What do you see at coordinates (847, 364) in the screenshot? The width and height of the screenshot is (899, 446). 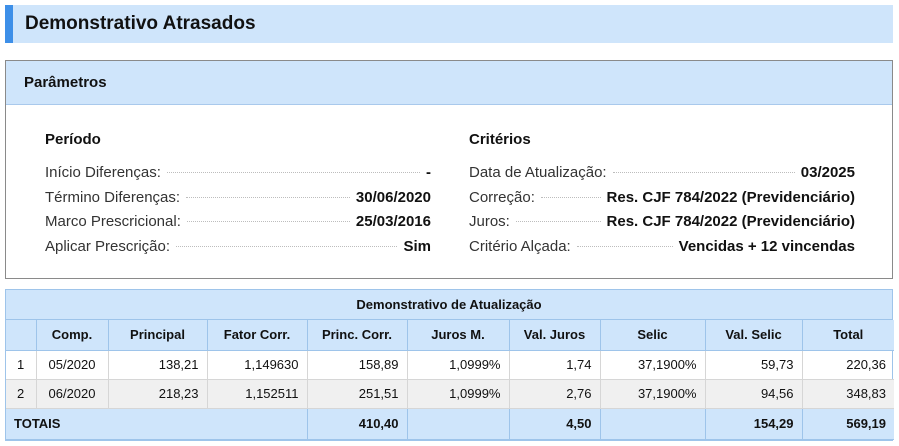 I see `cell-total: 220,36` at bounding box center [847, 364].